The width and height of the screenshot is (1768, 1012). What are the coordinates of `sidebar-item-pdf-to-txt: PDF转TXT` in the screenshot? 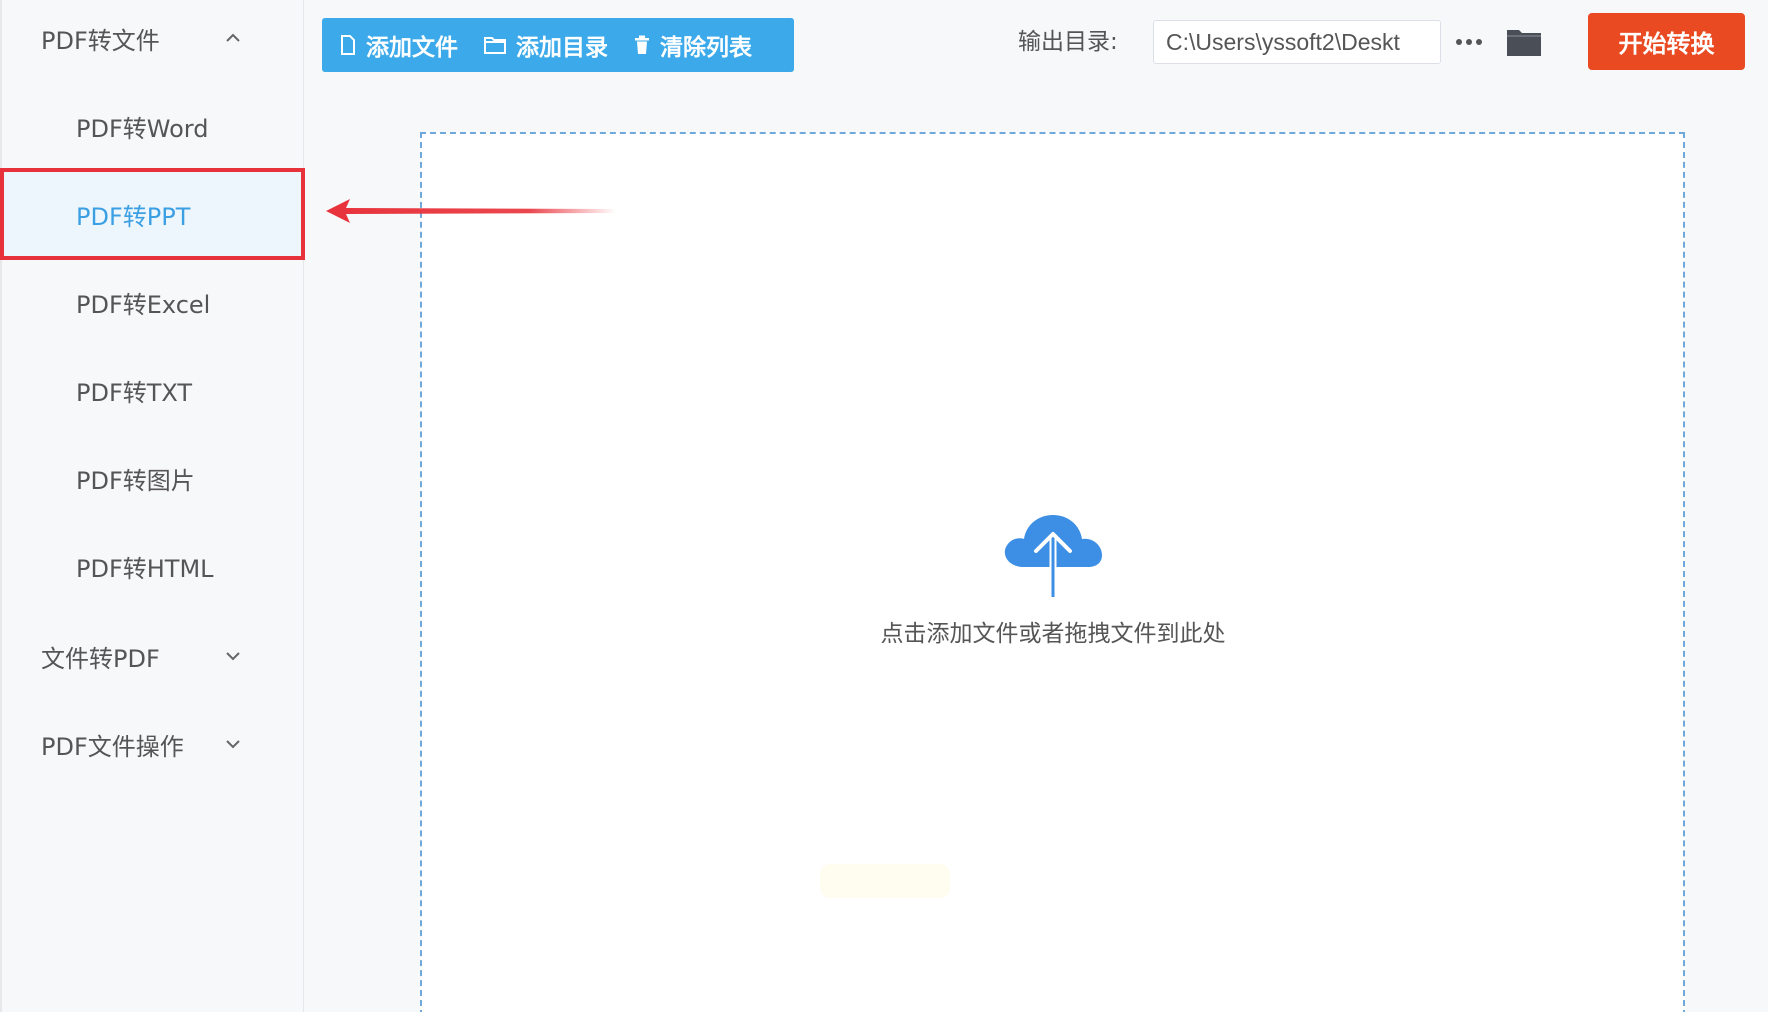 It's located at (152, 390).